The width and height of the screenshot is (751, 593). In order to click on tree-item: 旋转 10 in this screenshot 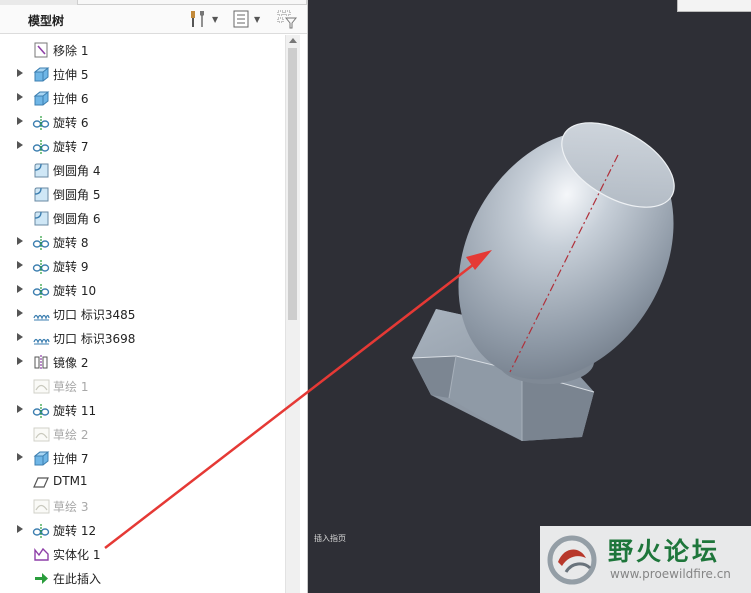, I will do `click(142, 290)`.